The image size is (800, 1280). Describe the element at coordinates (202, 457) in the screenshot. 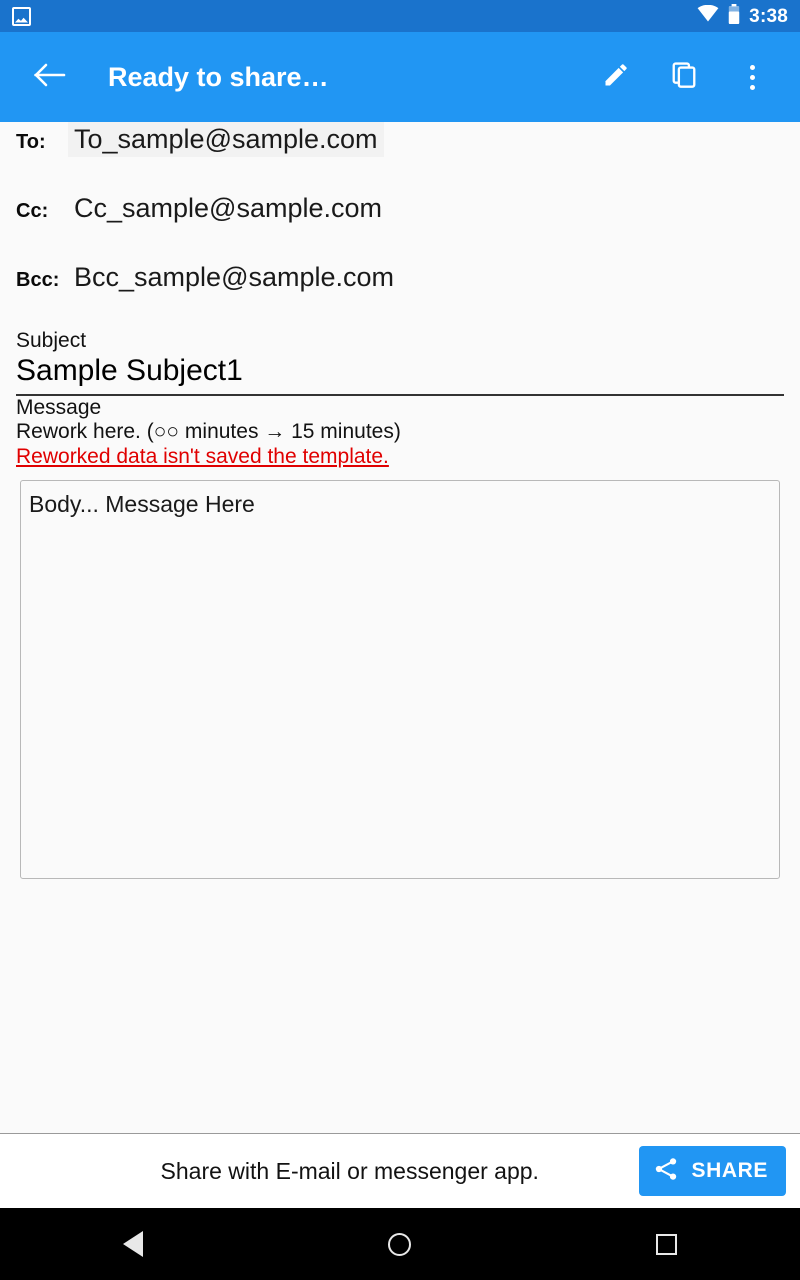

I see `message-warning: Reworked data isn't saved the template.` at that location.